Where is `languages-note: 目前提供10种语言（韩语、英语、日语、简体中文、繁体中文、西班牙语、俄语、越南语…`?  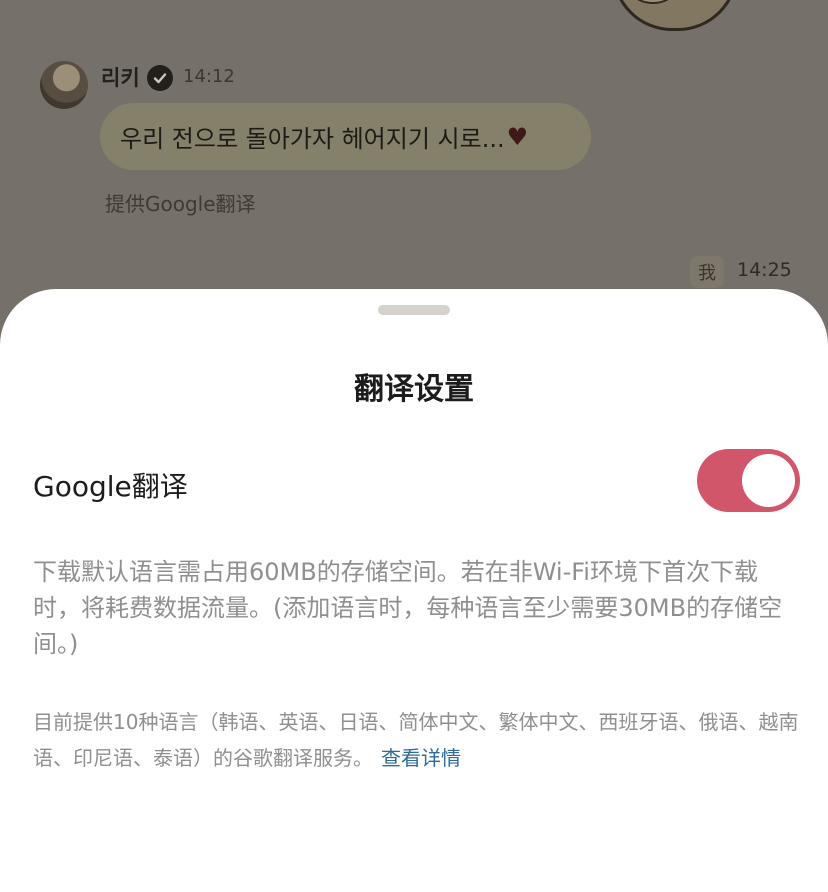
languages-note: 目前提供10种语言（韩语、英语、日语、简体中文、繁体中文、西班牙语、俄语、越南语… is located at coordinates (418, 740).